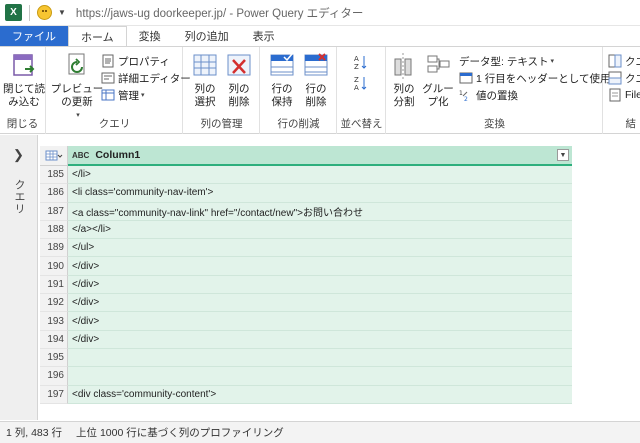 The image size is (640, 443). I want to click on tab-file: ファイル, so click(34, 36).